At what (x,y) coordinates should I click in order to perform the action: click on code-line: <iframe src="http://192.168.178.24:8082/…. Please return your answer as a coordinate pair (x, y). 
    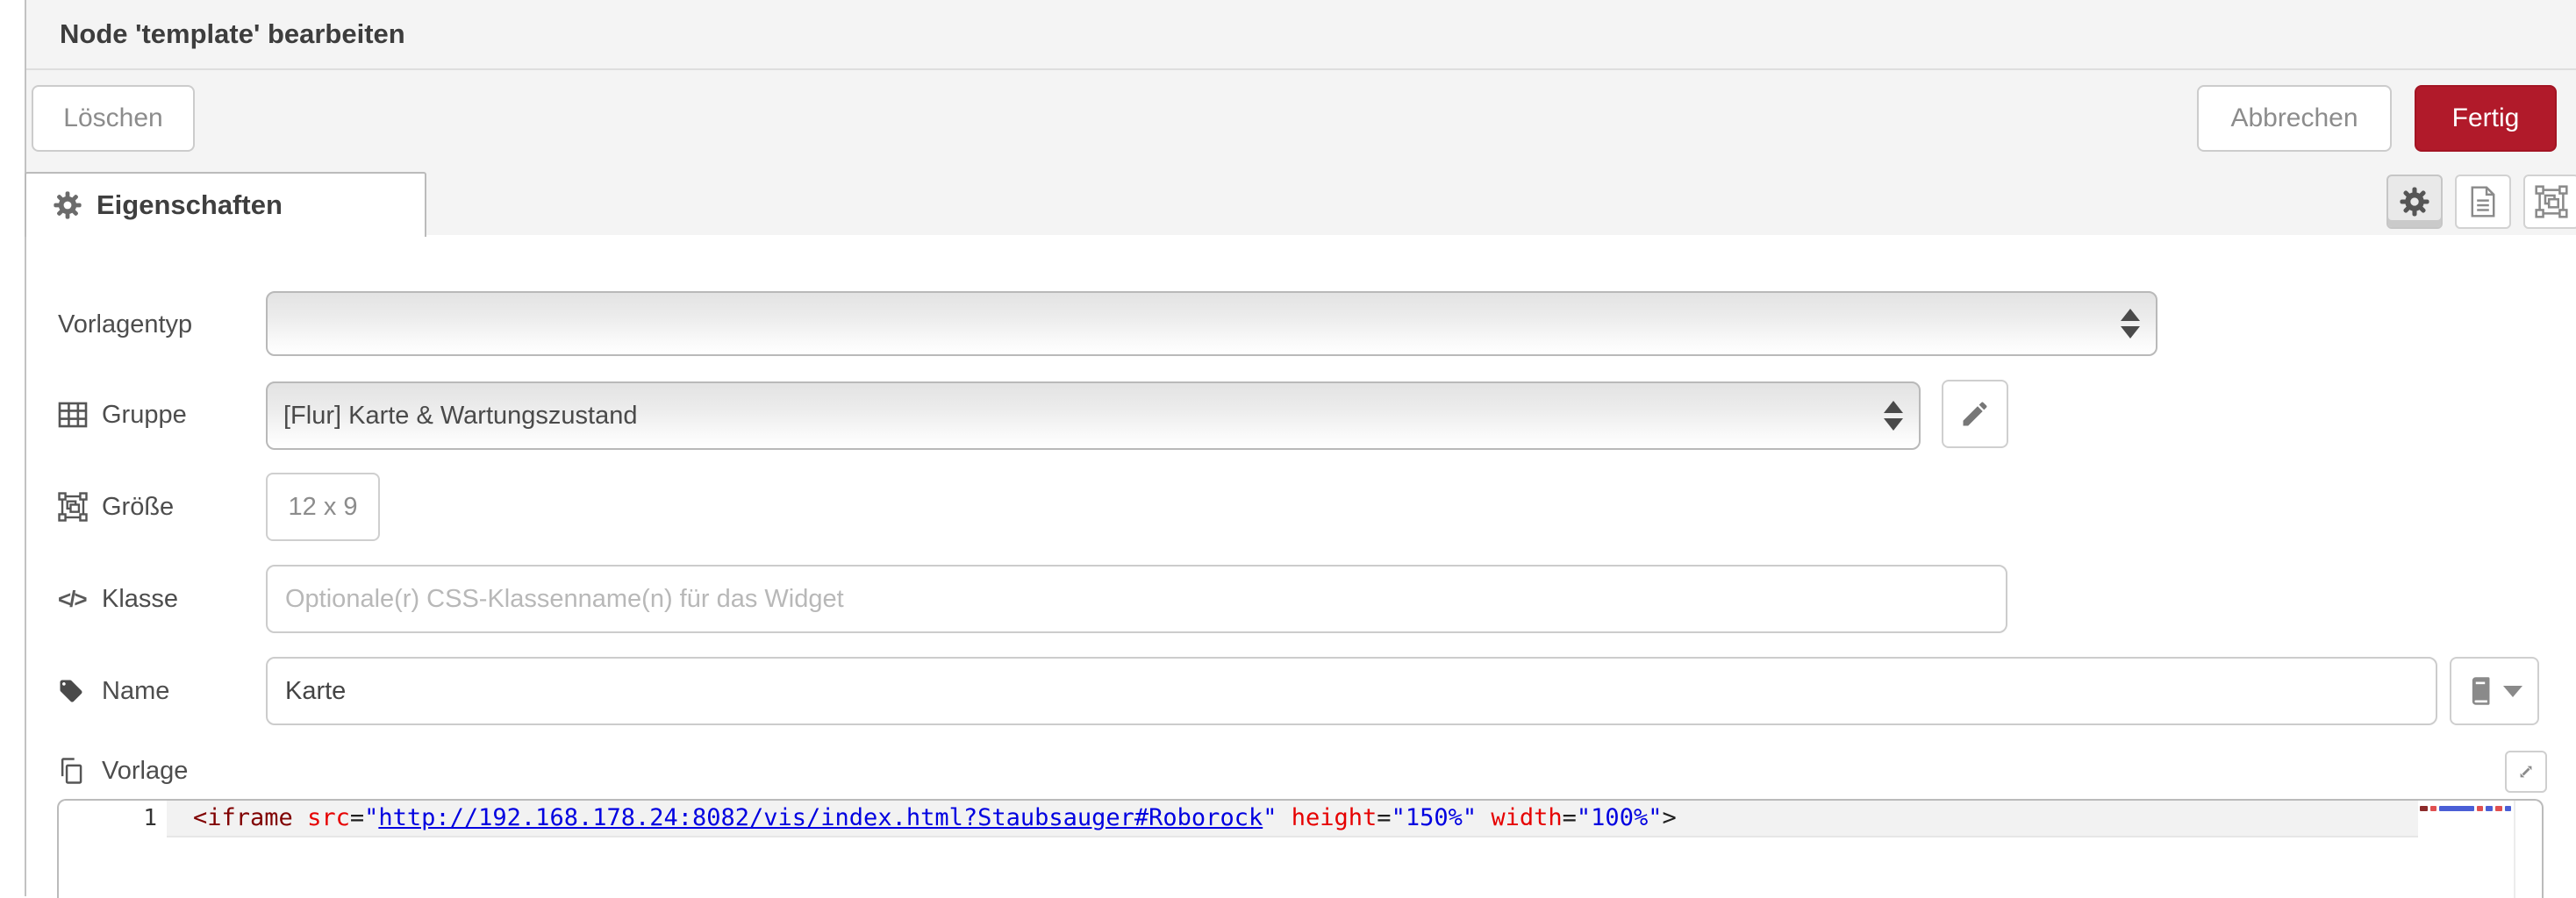
    Looking at the image, I should click on (935, 818).